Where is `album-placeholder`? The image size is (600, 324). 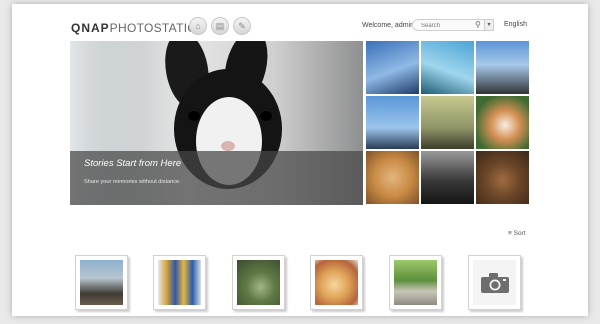
album-placeholder is located at coordinates (494, 282).